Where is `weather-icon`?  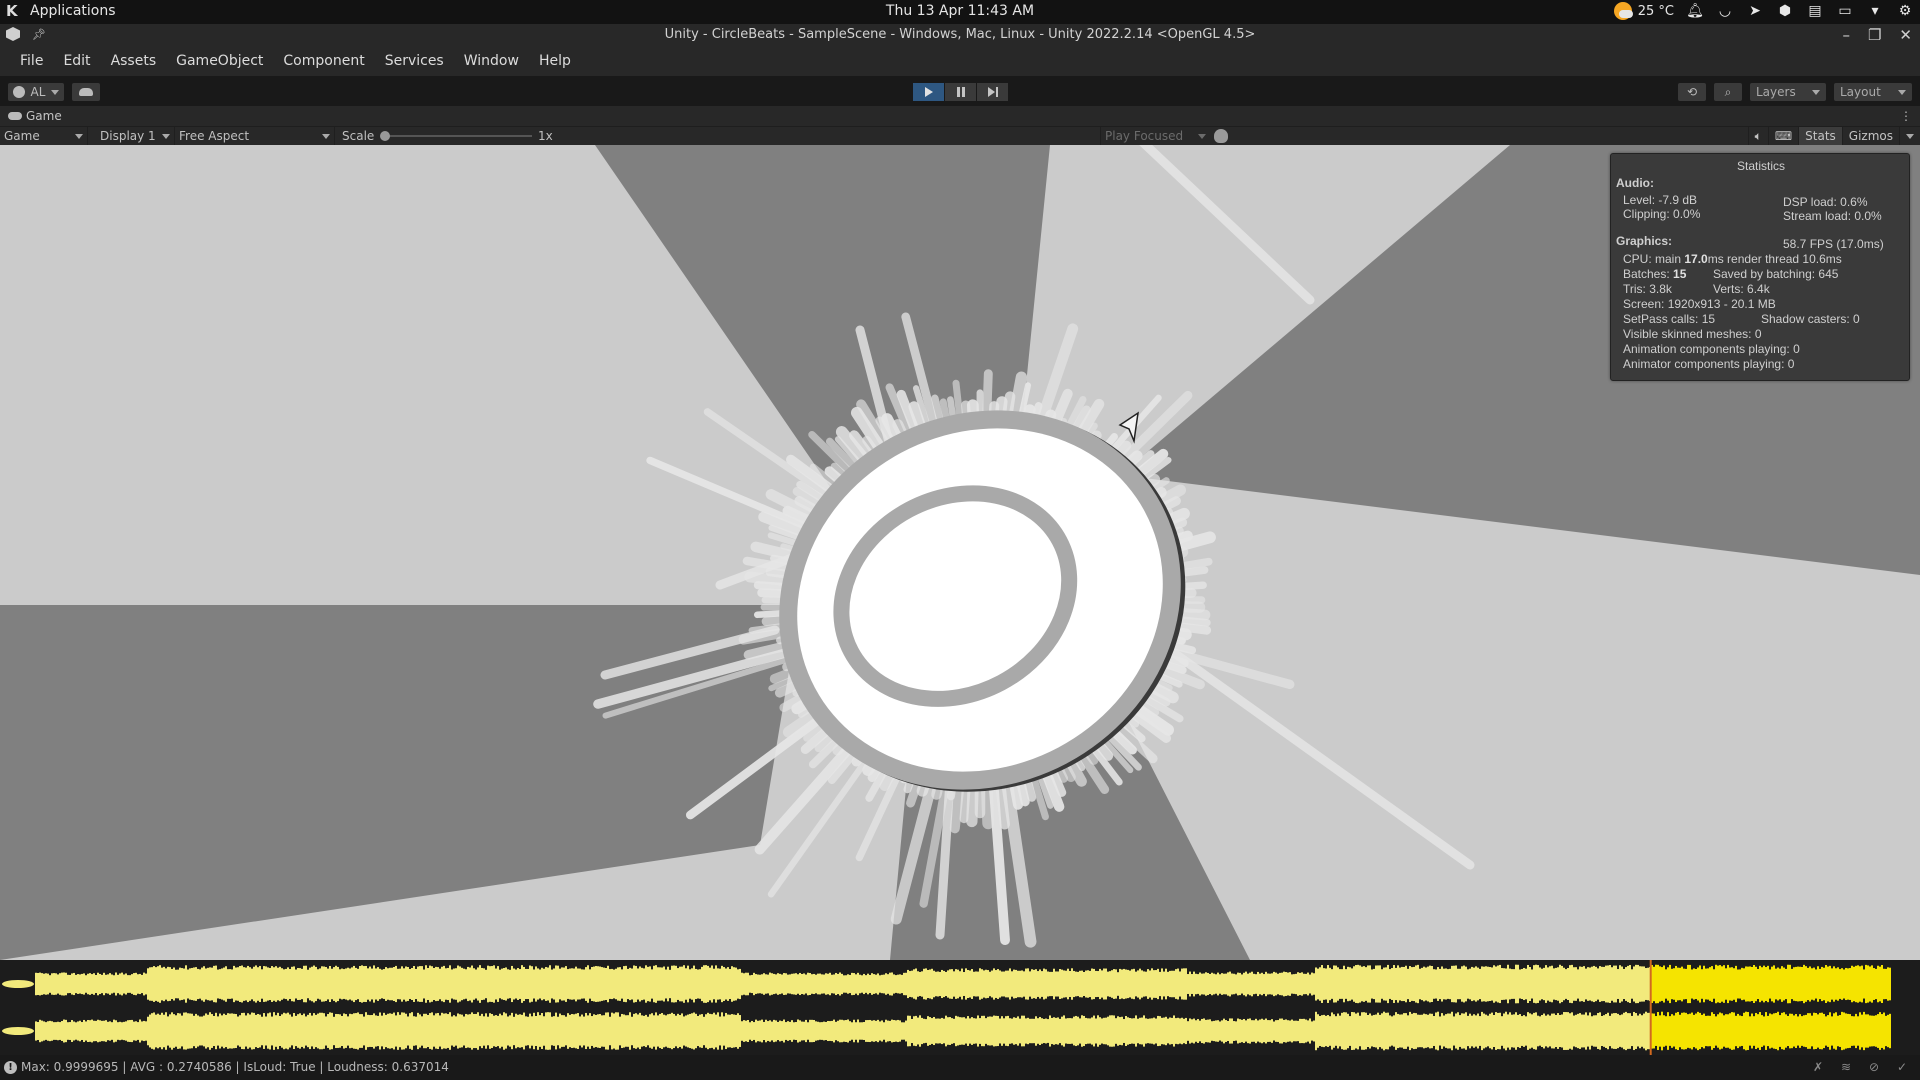
weather-icon is located at coordinates (1623, 11).